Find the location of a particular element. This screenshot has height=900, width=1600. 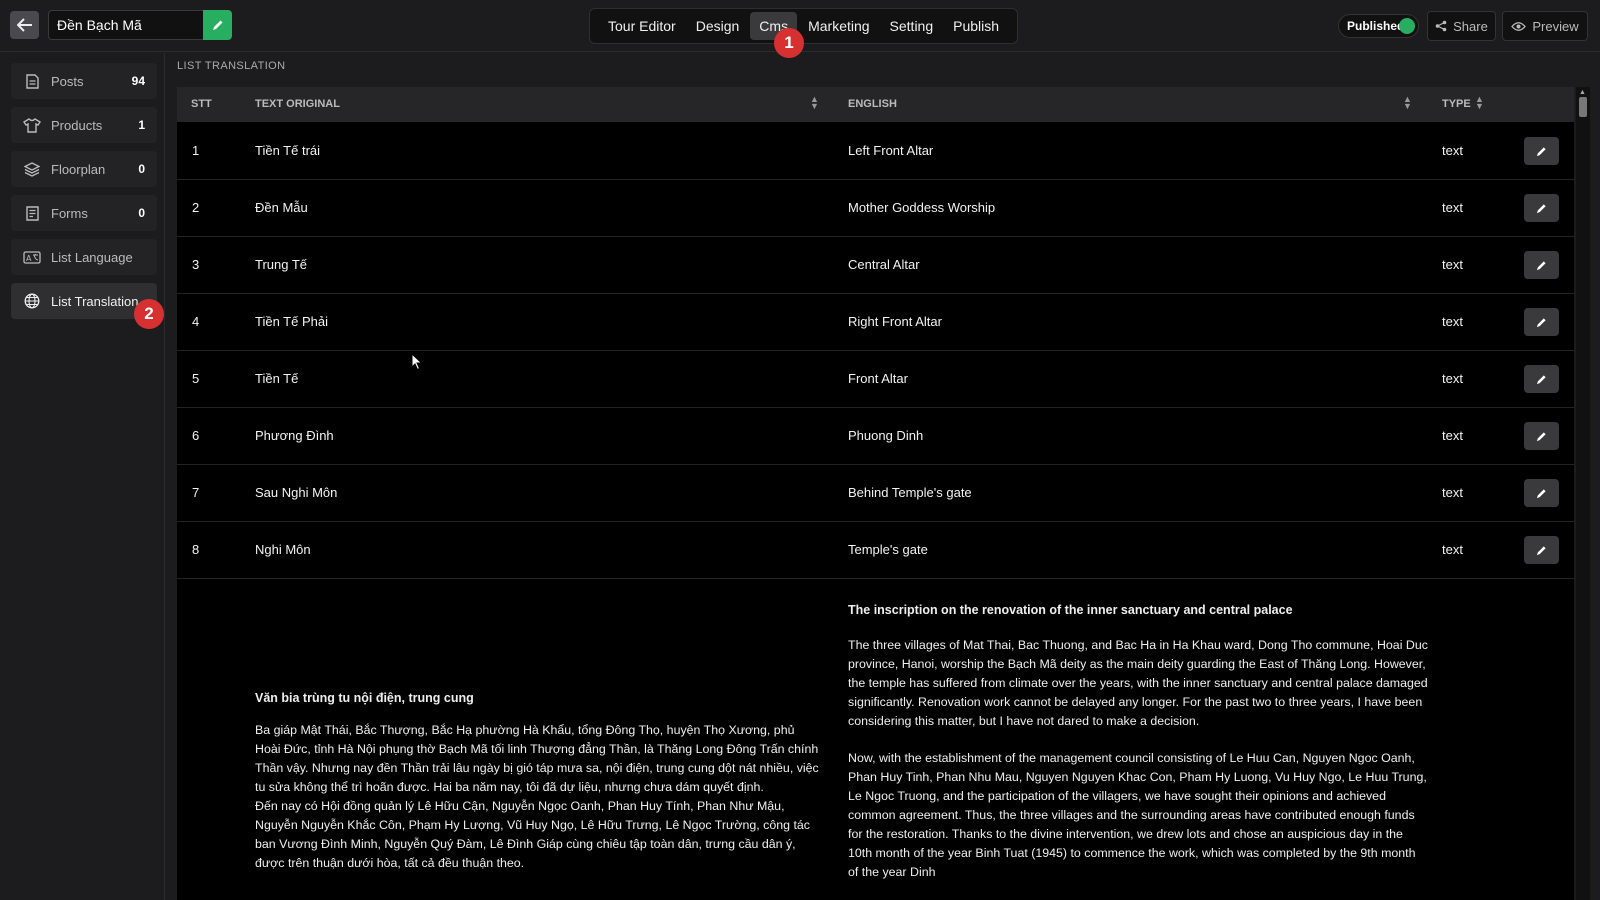

cell-english: Behind Temple's gate is located at coordinates (910, 492).